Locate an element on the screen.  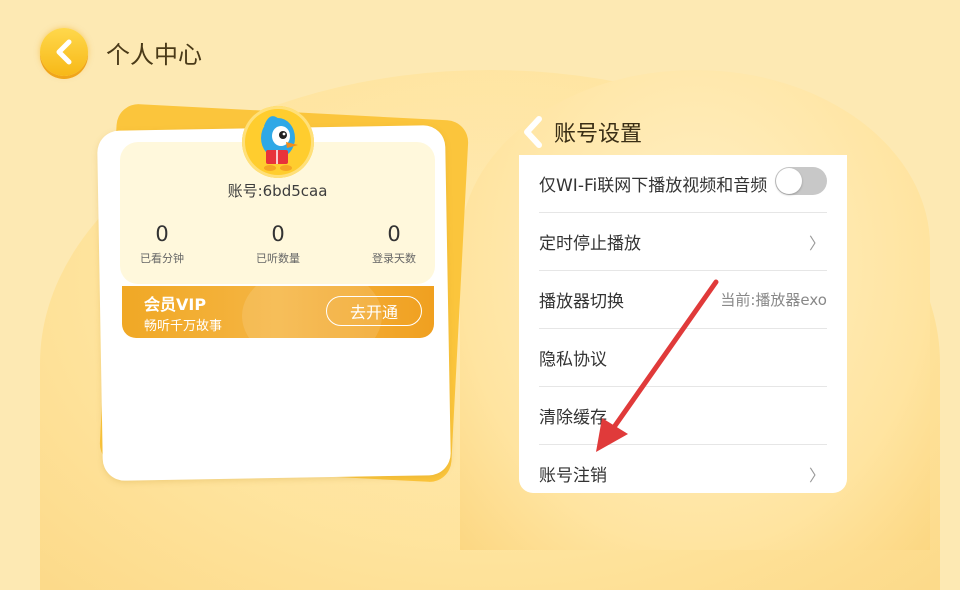
setting-label: 隐私协议 is located at coordinates (573, 360).